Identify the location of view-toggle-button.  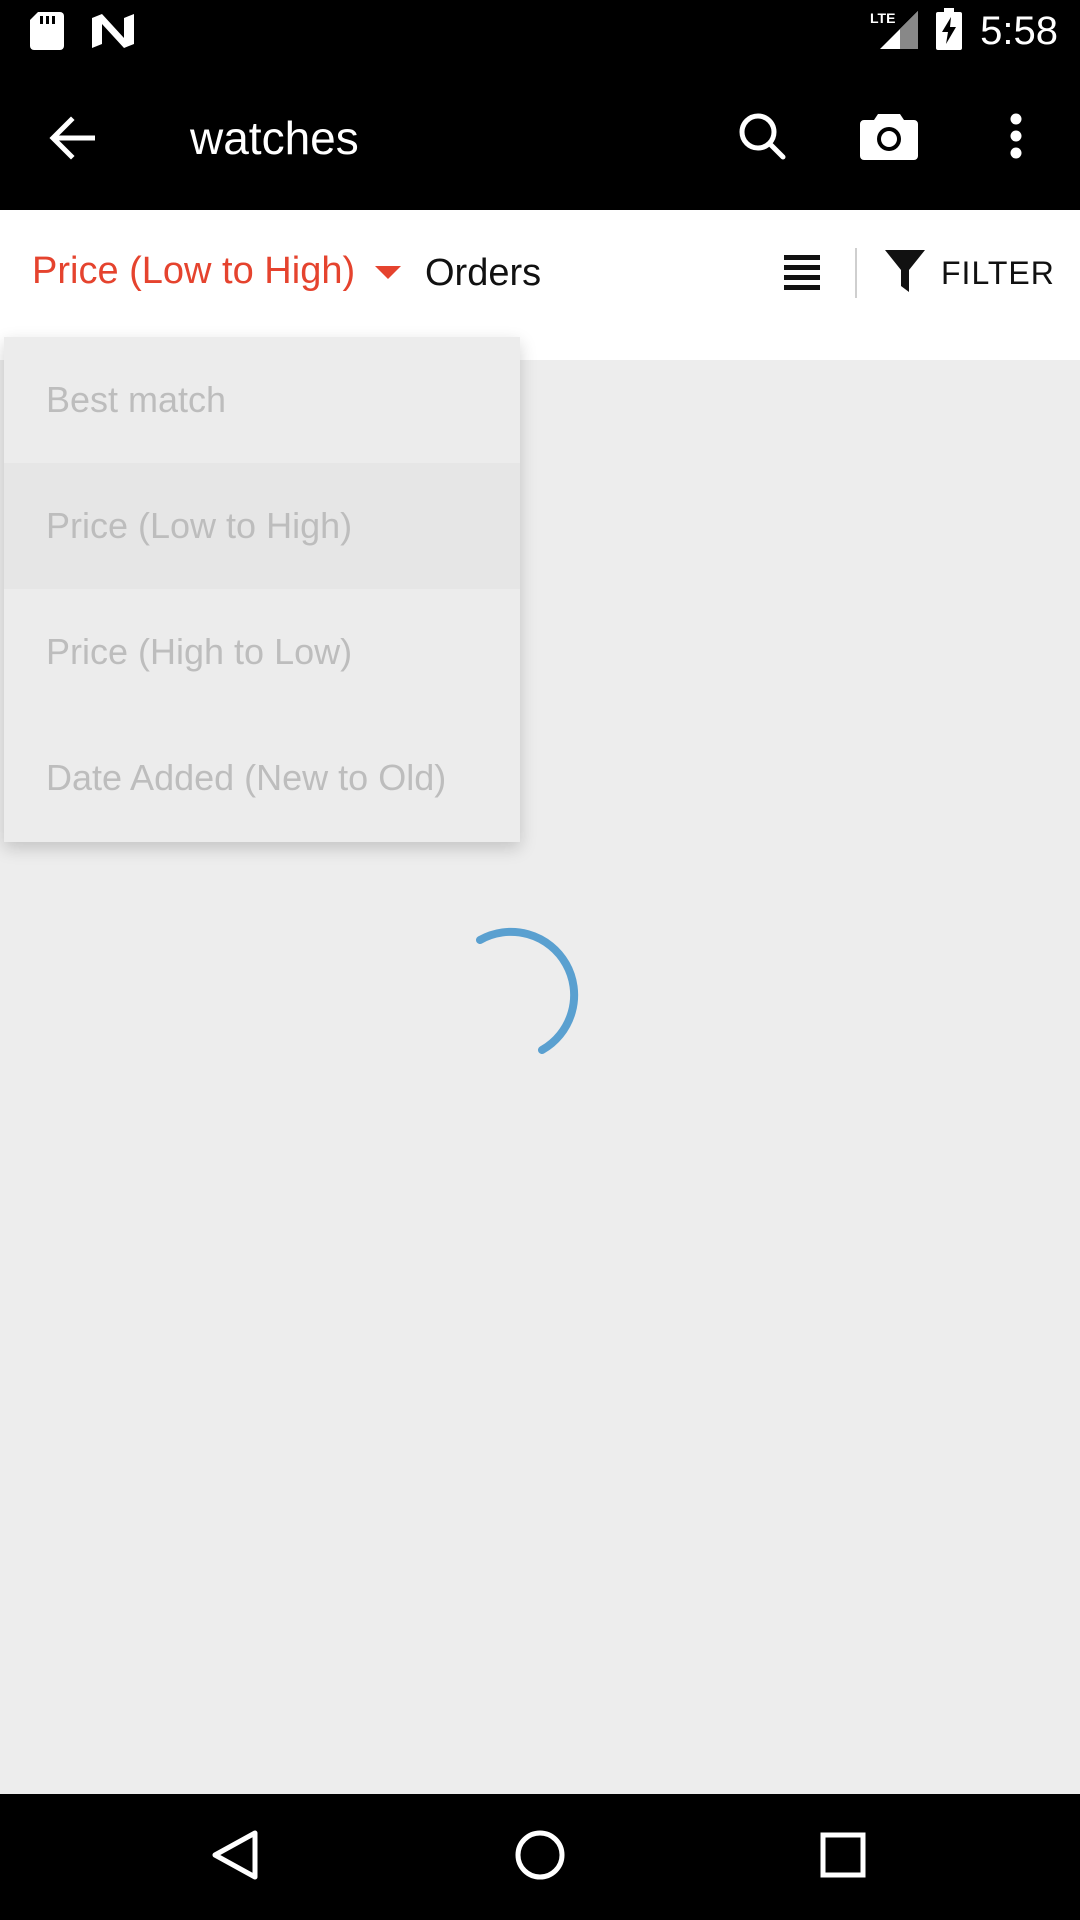
(802, 274).